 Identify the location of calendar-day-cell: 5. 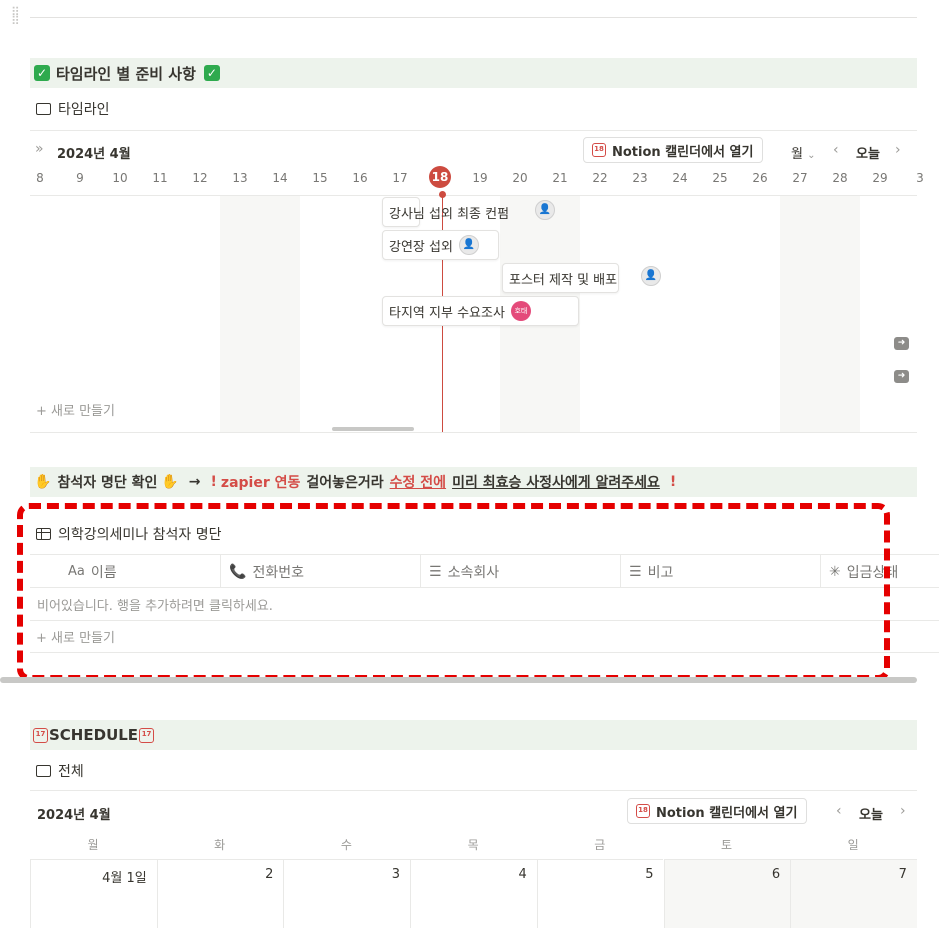
(600, 893).